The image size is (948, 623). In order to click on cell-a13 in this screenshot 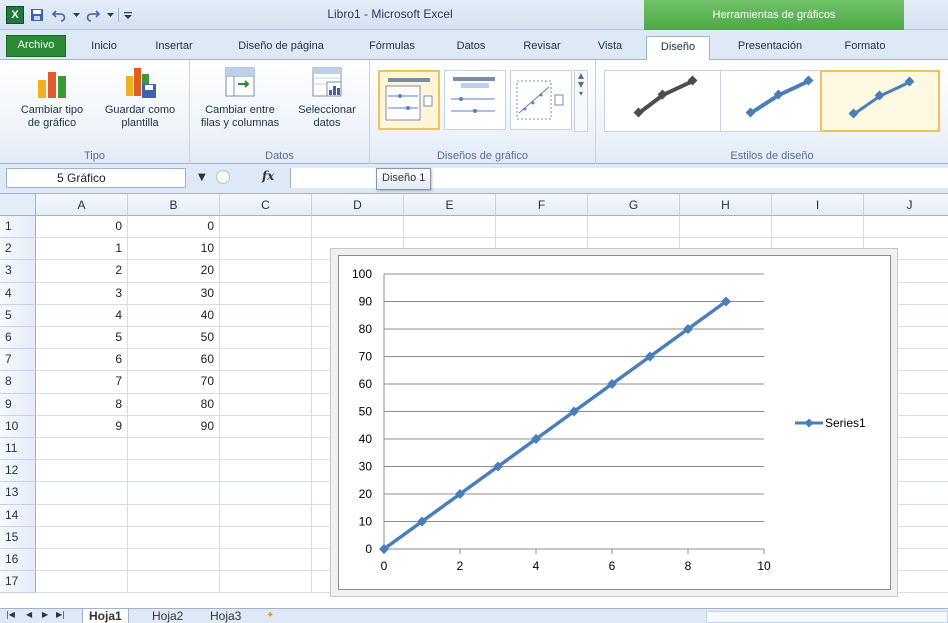, I will do `click(82, 493)`.